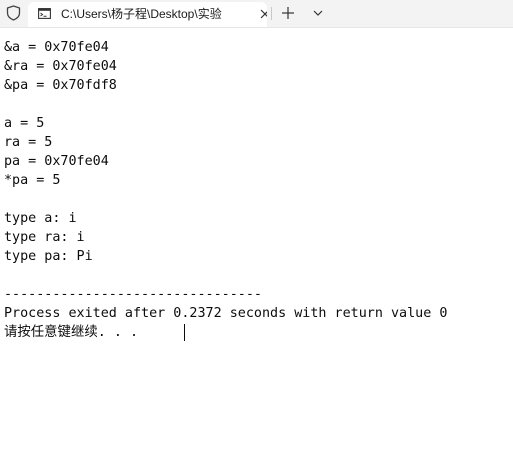 This screenshot has width=513, height=455. I want to click on output-line: &pa = 0x70fdf8, so click(60, 85).